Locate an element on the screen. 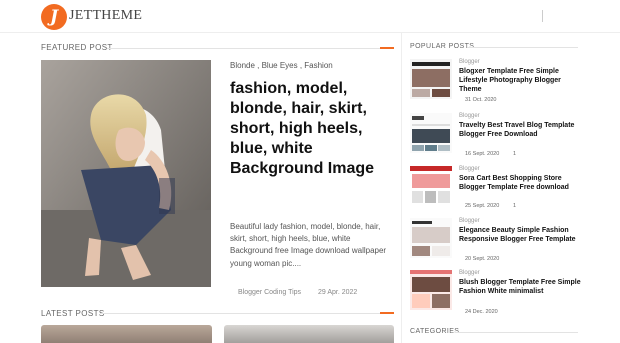 This screenshot has width=620, height=343. popular-post-date: 31 Oct. 2020 is located at coordinates (481, 100).